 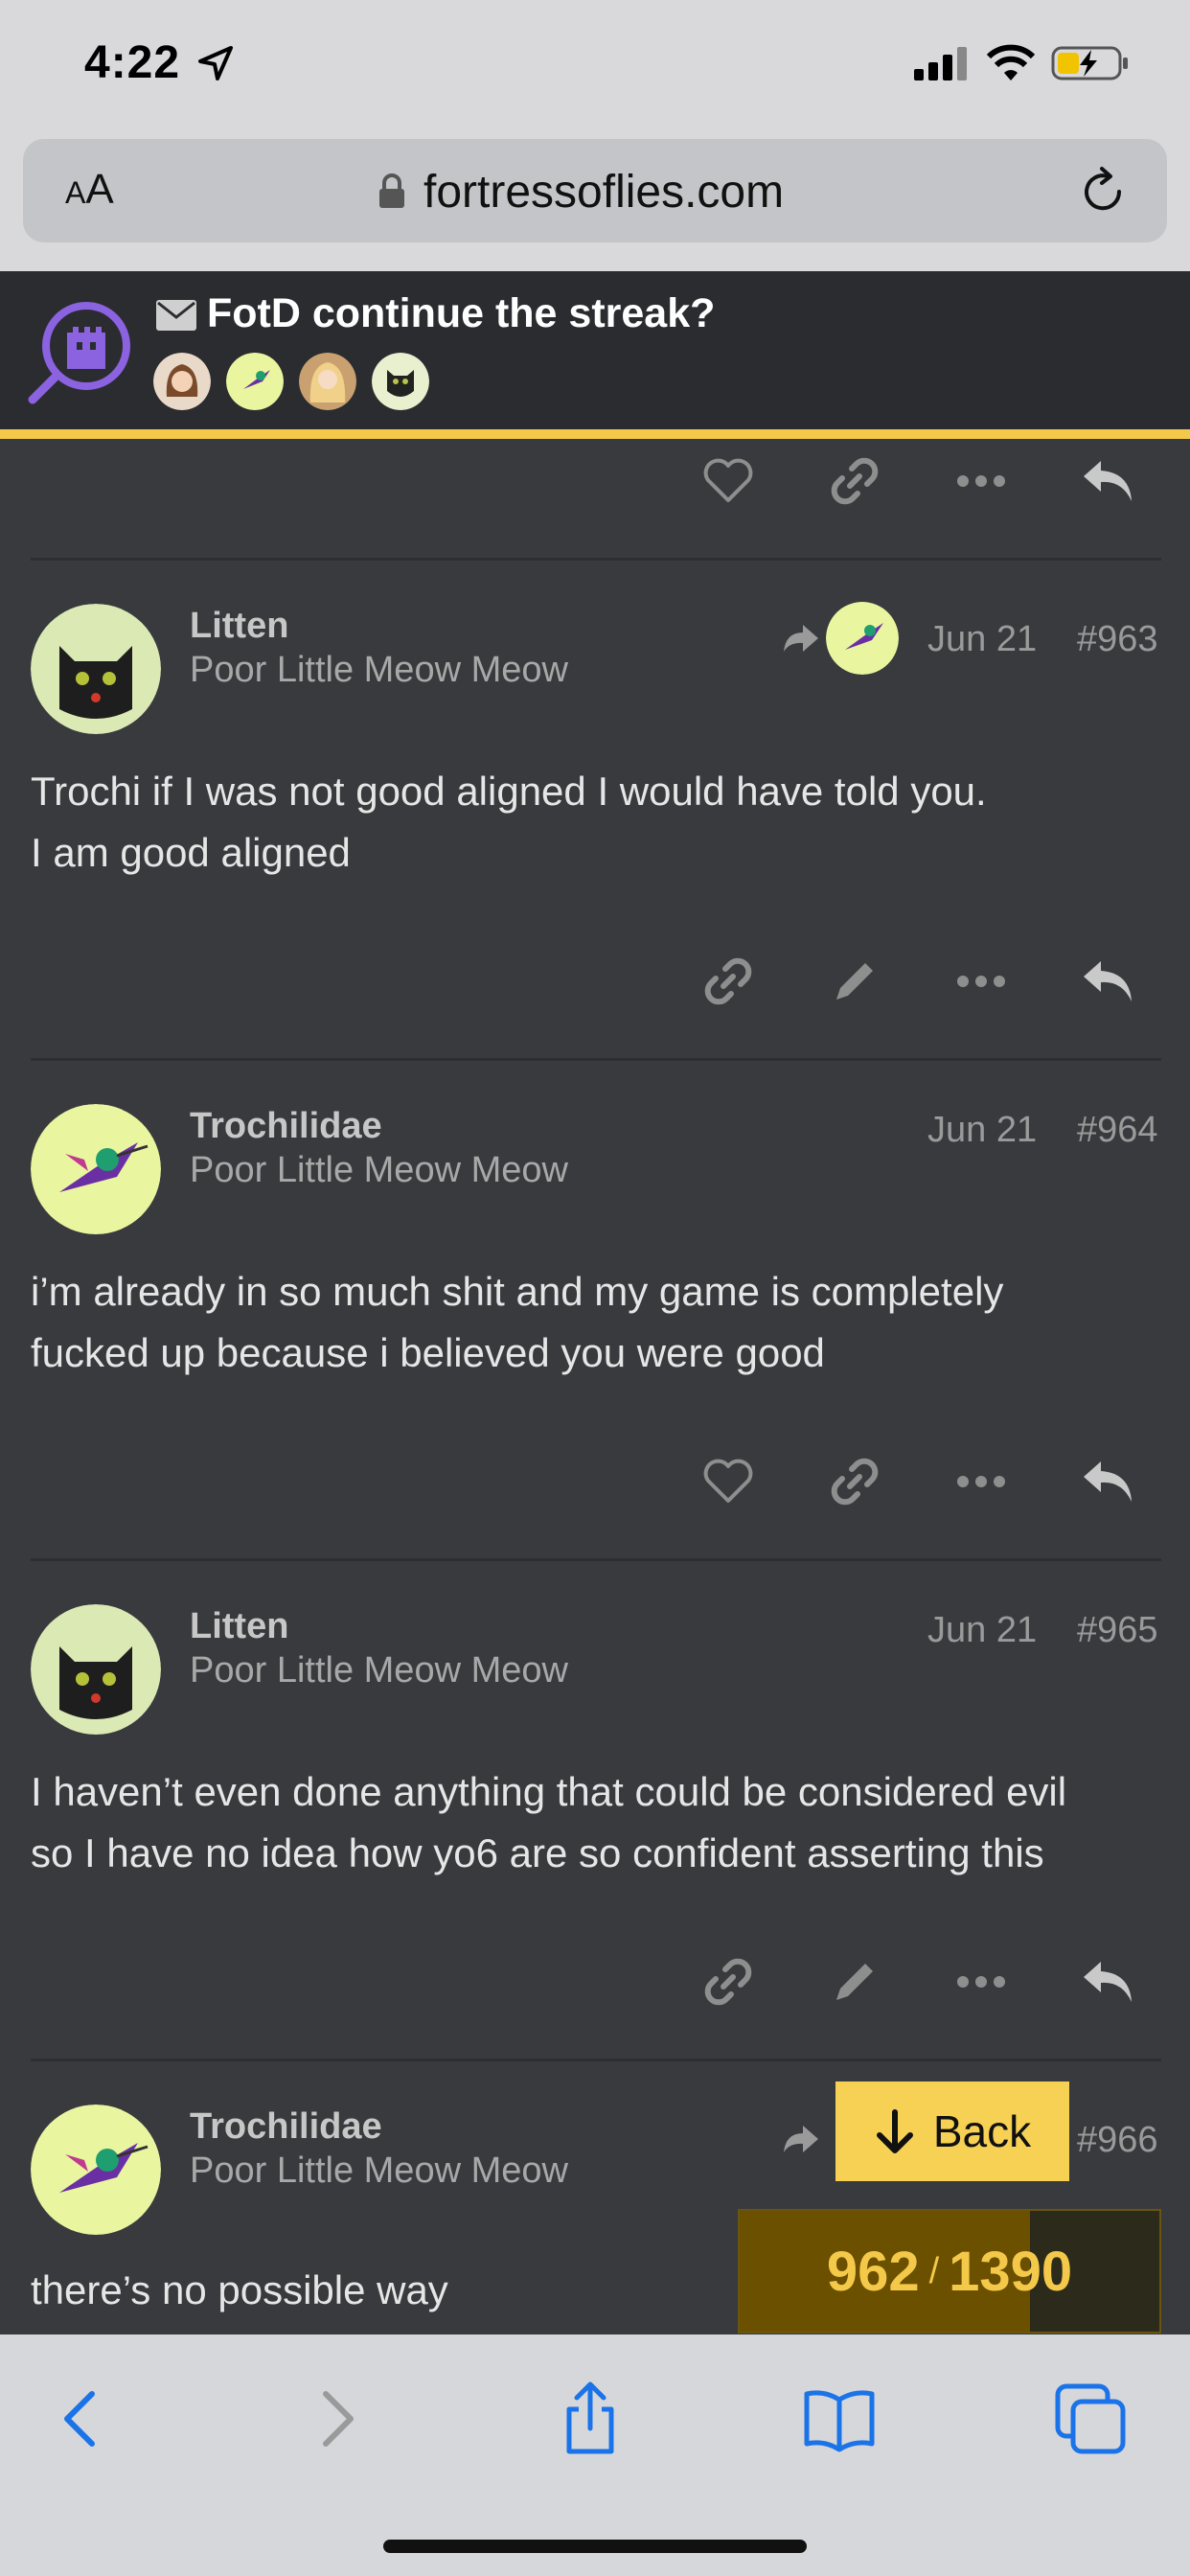 I want to click on reload-icon, so click(x=1103, y=192).